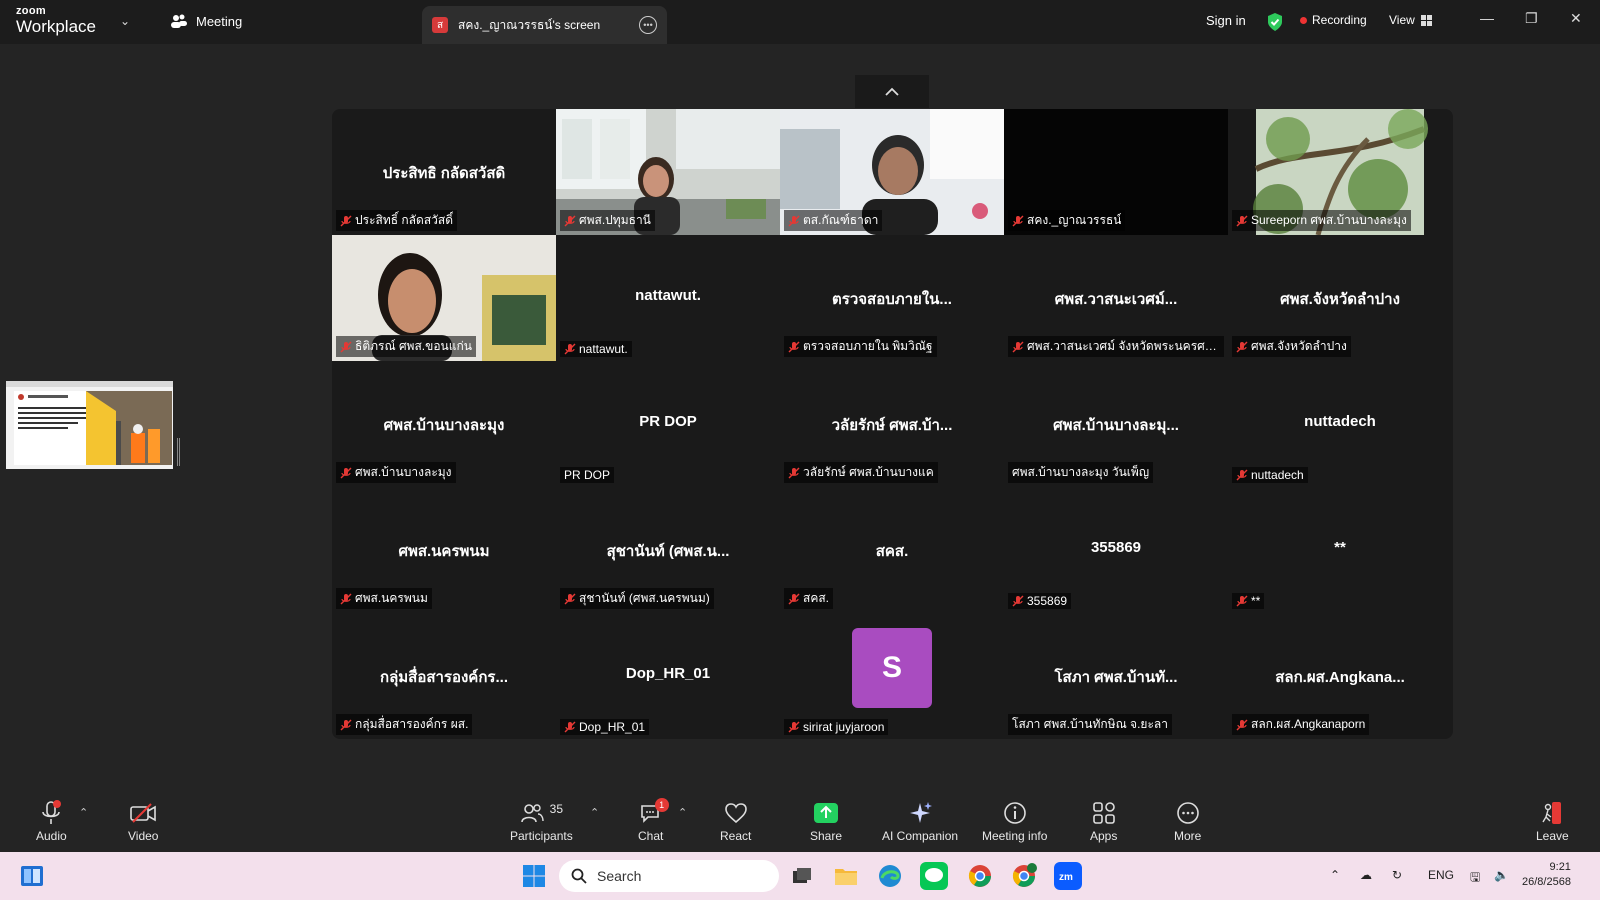  I want to click on close-icon: ✕, so click(1576, 18).